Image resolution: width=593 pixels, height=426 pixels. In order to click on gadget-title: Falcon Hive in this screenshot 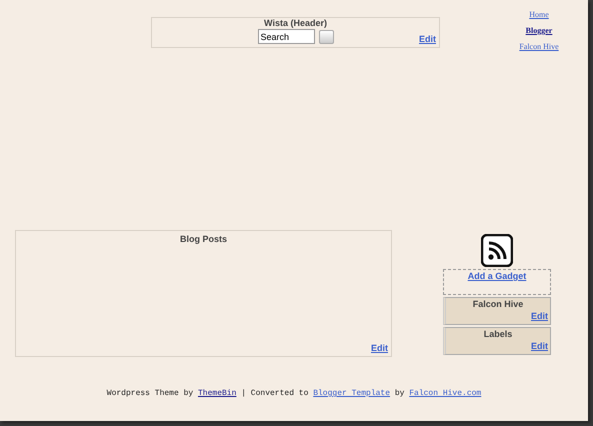, I will do `click(498, 304)`.